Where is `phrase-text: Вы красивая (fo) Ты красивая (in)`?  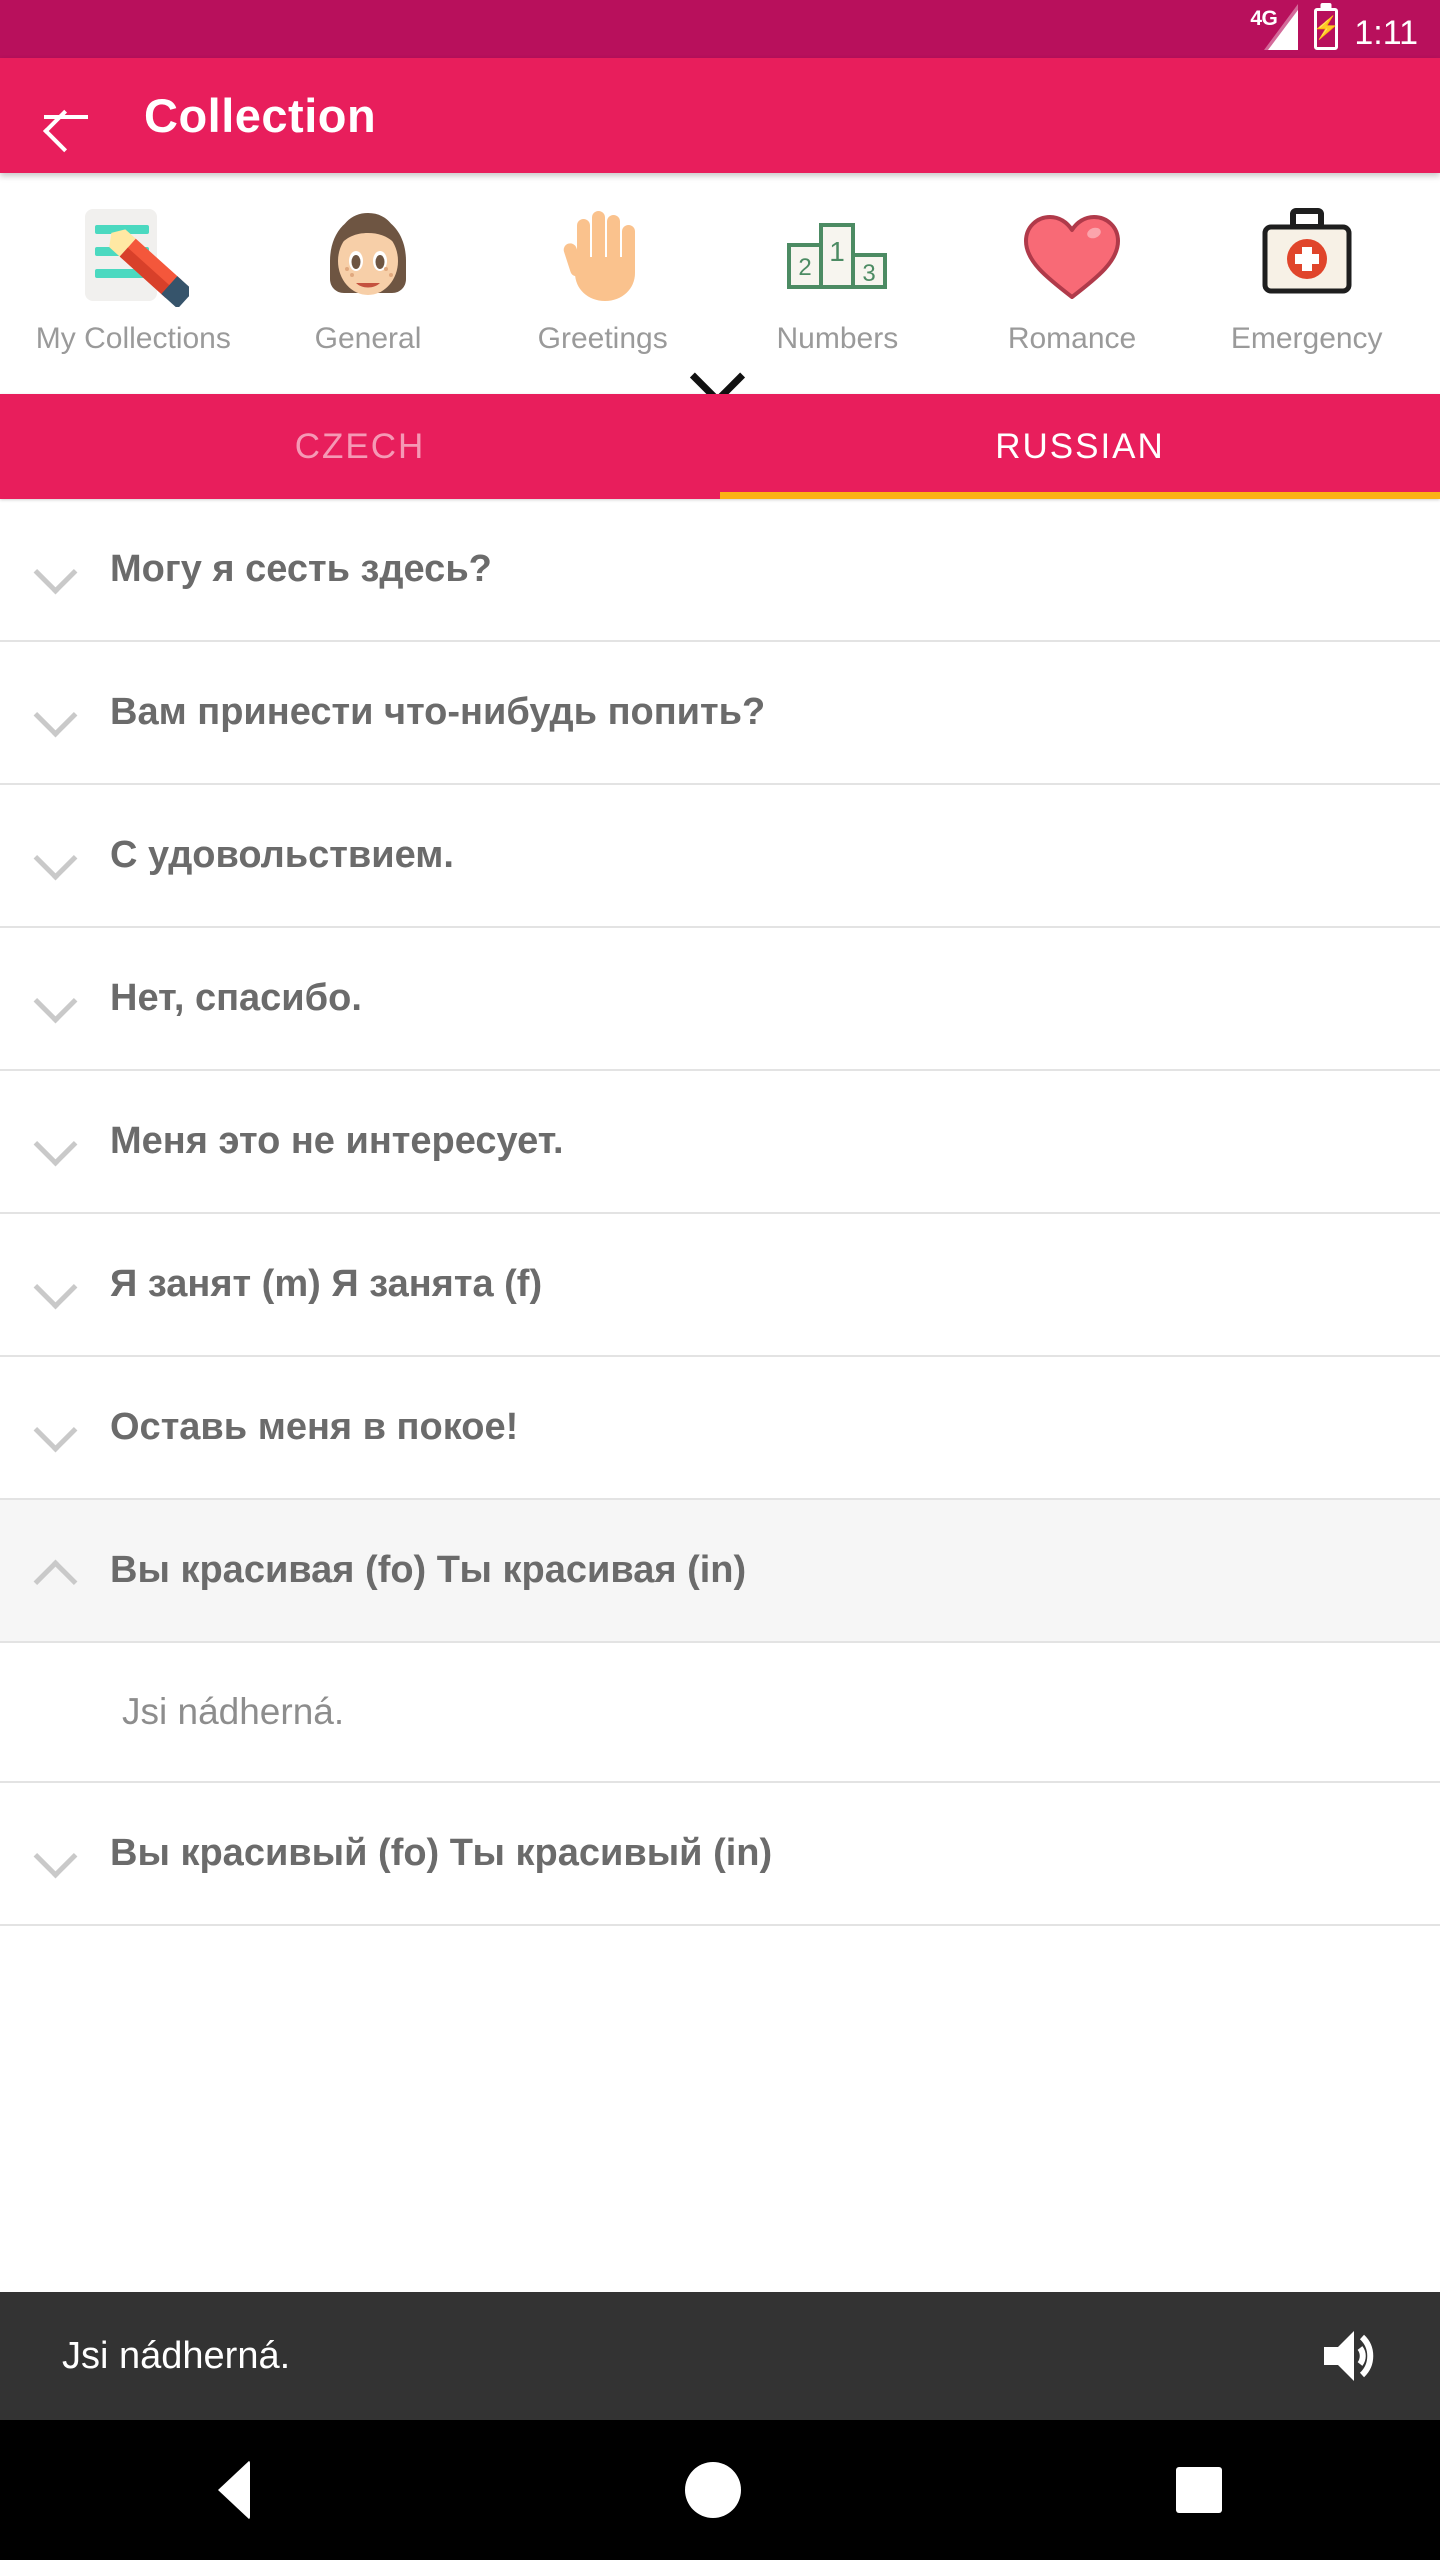
phrase-text: Вы красивая (fo) Ты красивая (in) is located at coordinates (428, 1570).